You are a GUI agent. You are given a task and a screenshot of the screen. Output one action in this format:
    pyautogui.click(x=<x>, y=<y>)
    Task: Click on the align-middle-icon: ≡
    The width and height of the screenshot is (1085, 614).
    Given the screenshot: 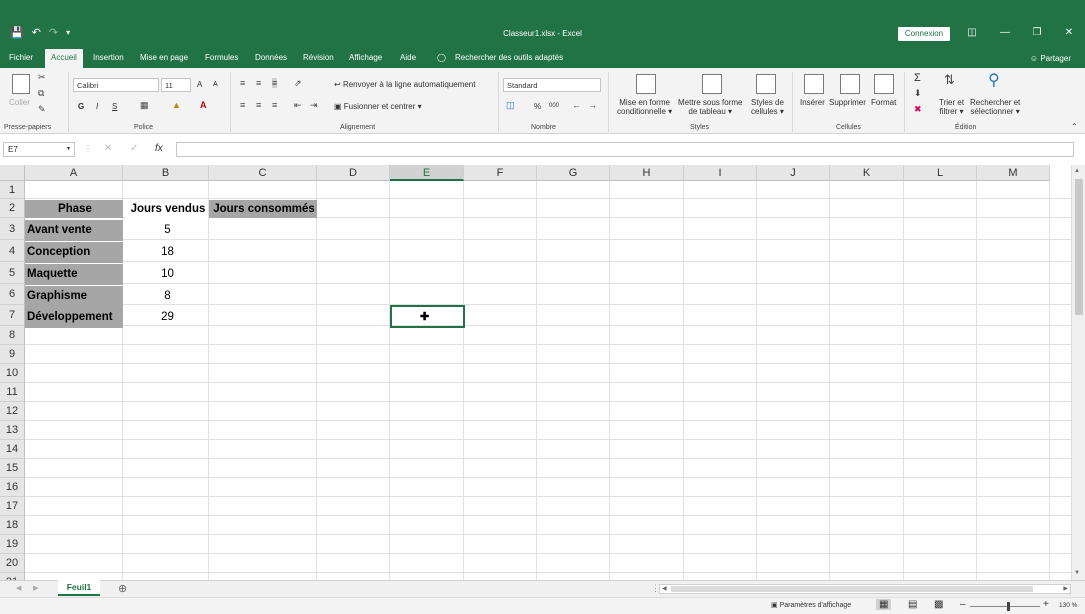 What is the action you would take?
    pyautogui.click(x=258, y=83)
    